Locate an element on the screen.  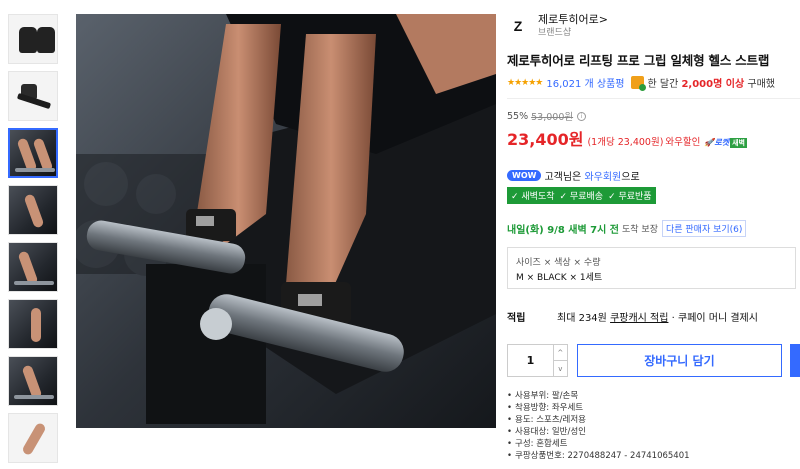
quantity-stepper: 1 ^ v is located at coordinates (537, 360).